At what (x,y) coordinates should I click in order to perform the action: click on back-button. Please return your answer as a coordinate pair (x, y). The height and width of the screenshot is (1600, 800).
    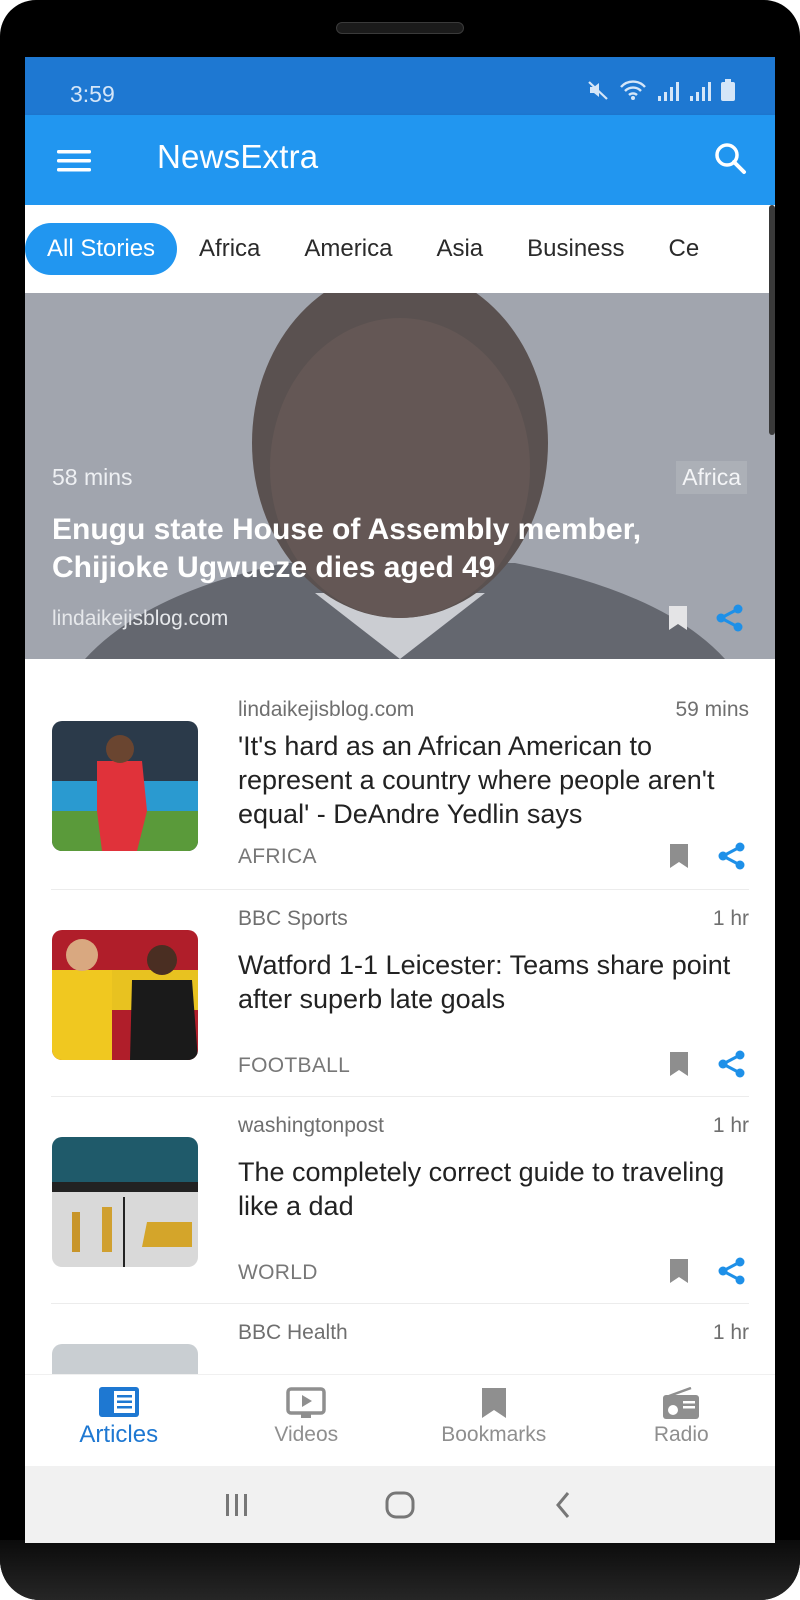
    Looking at the image, I should click on (563, 1505).